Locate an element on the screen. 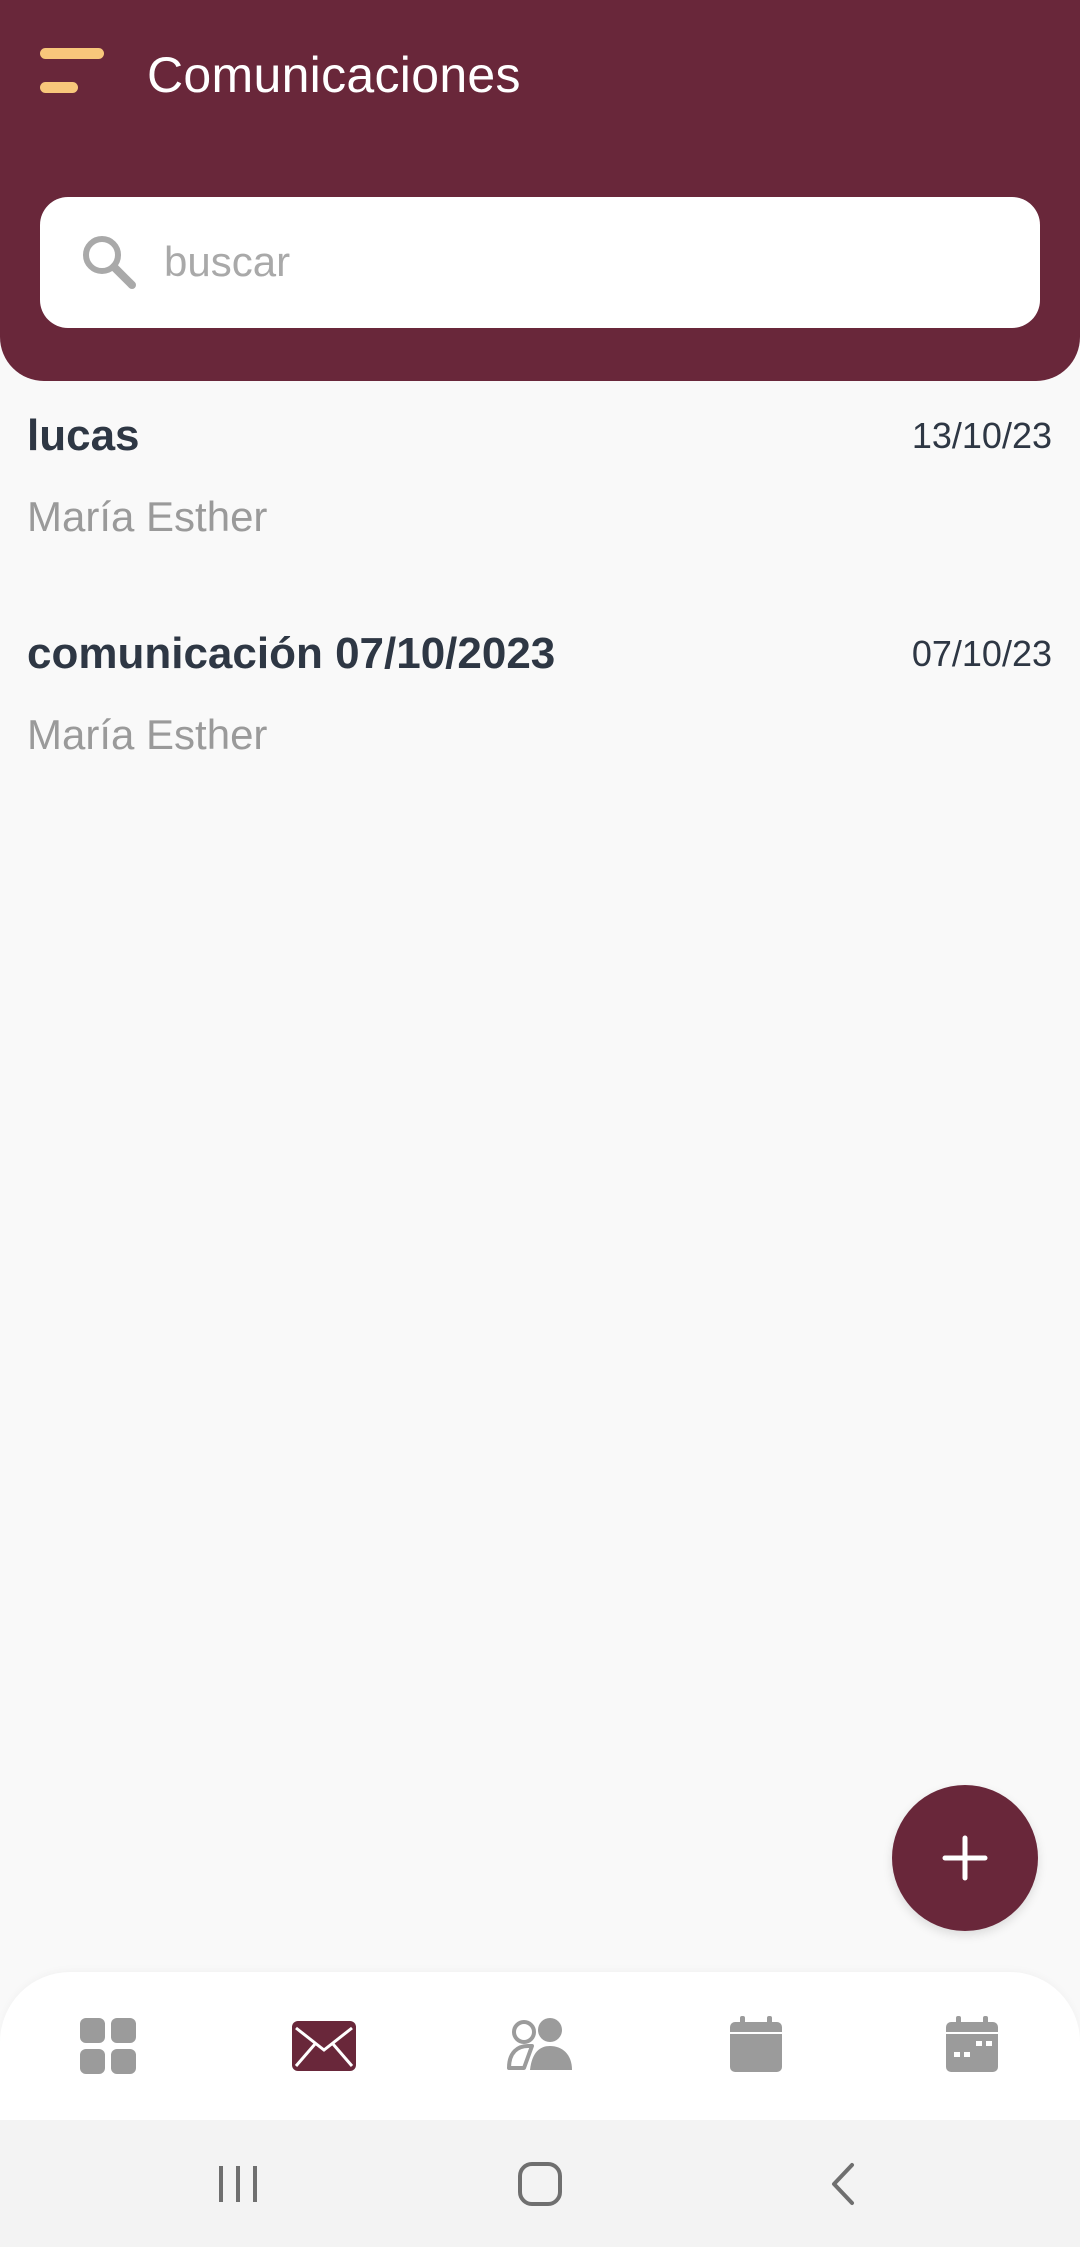 This screenshot has width=1080, height=2247. communication-item: lucas 13/10/23 María Esther is located at coordinates (540, 490).